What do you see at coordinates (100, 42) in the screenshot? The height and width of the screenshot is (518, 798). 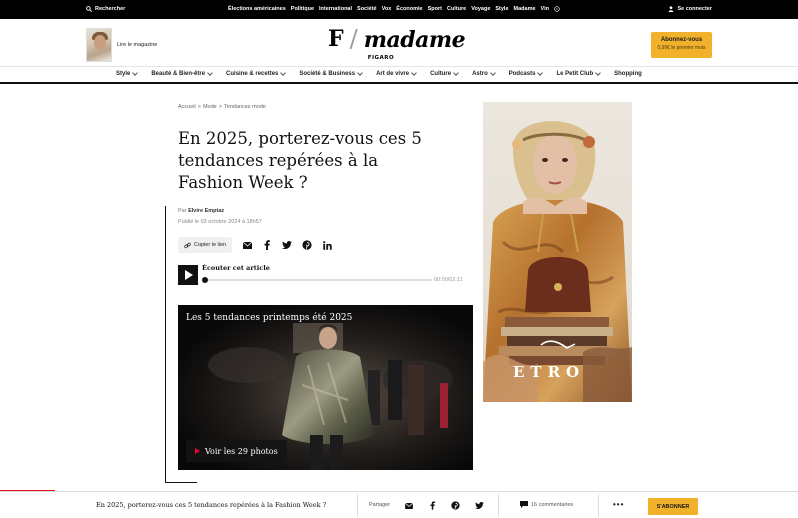 I see `cover-face-shape` at bounding box center [100, 42].